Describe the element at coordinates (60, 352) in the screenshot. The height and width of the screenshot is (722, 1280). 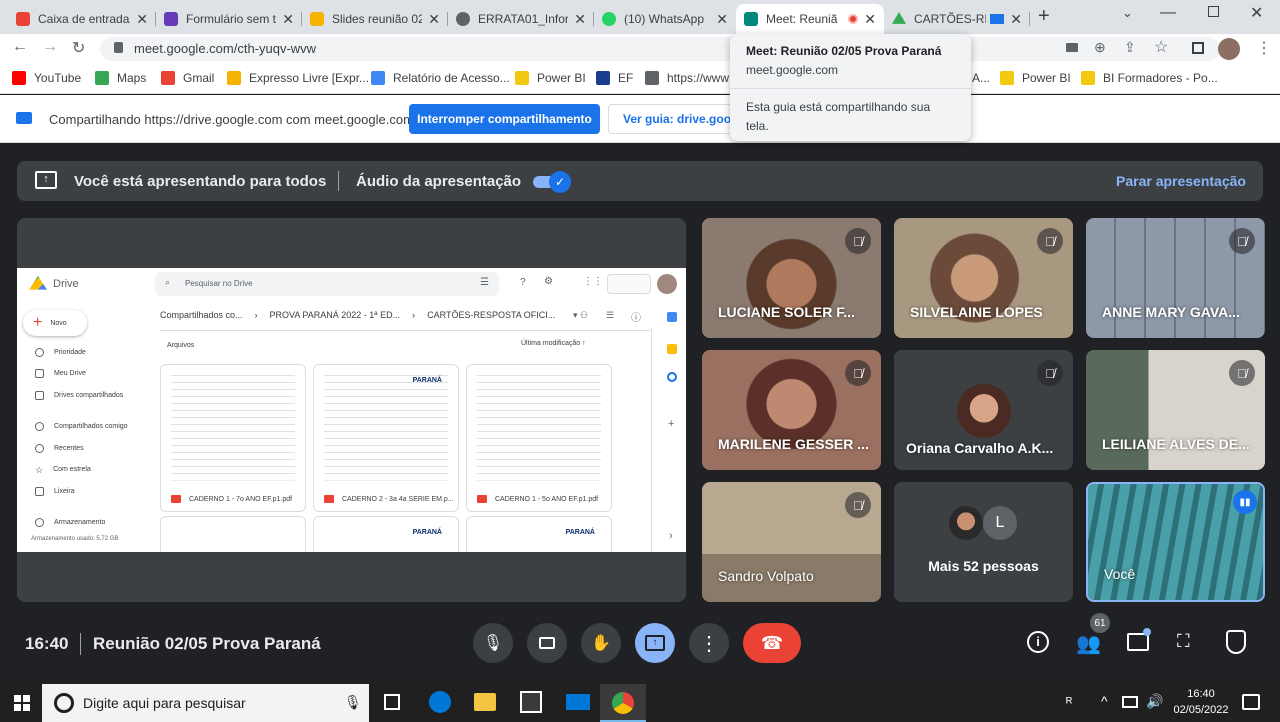
I see `nav-priority: Prioridade` at that location.